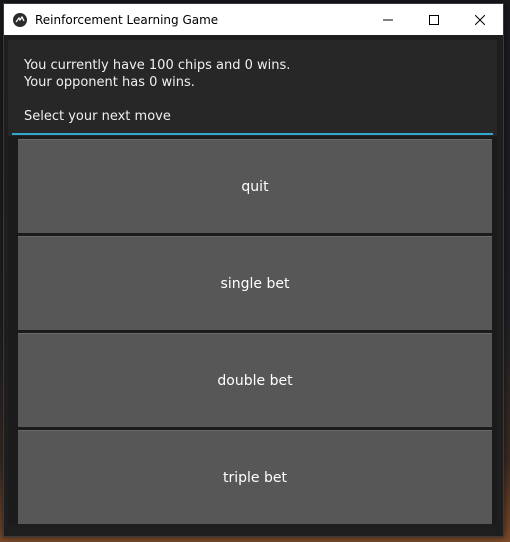  What do you see at coordinates (97, 116) in the screenshot?
I see `move-prompt-text: Select your next move` at bounding box center [97, 116].